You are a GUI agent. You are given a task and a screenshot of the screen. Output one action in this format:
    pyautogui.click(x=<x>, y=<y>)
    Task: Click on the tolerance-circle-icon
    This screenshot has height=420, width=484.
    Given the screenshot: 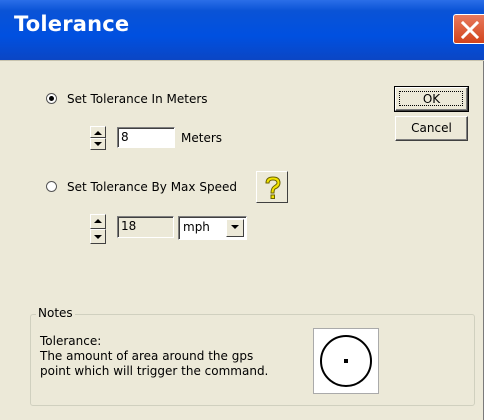 What is the action you would take?
    pyautogui.click(x=346, y=361)
    